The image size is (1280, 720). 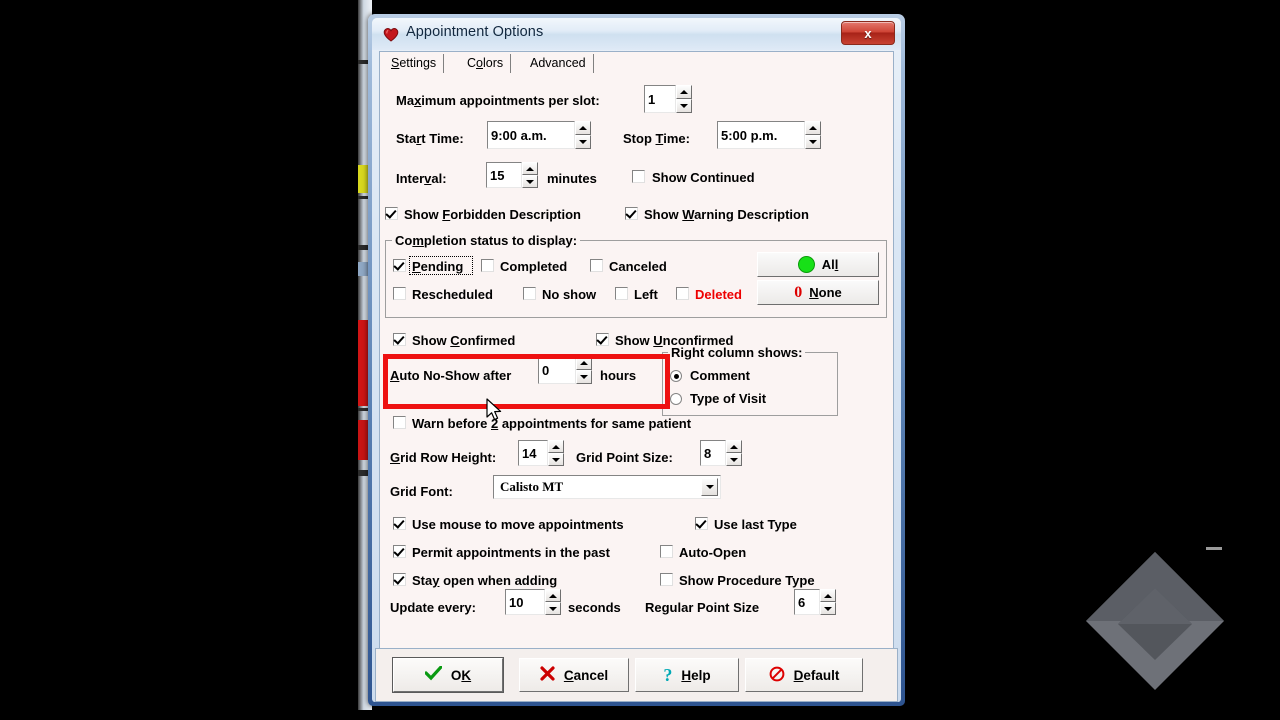 I want to click on diamond-watermark-logo, so click(x=1155, y=620).